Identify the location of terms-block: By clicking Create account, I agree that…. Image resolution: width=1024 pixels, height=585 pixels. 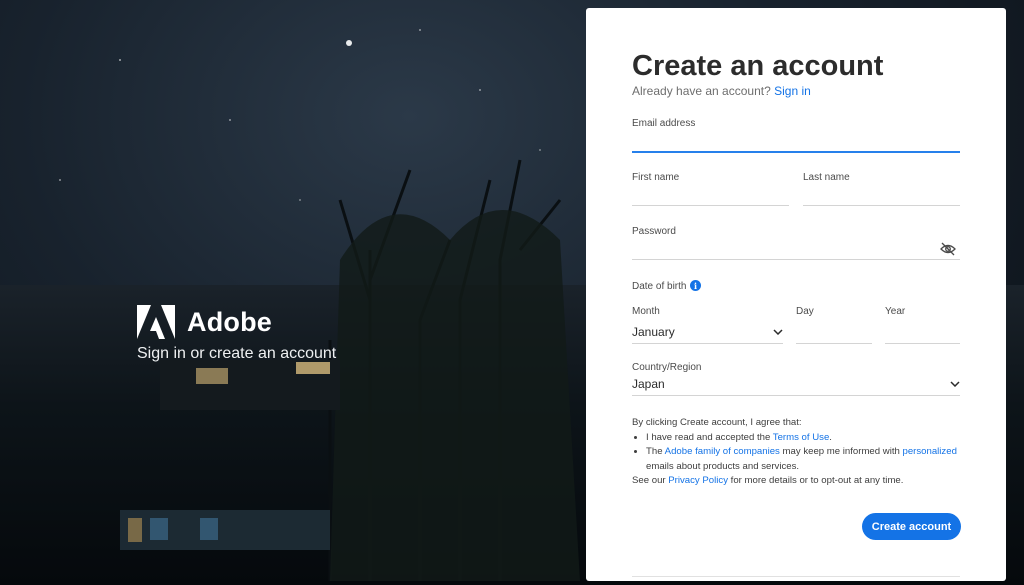
(797, 452).